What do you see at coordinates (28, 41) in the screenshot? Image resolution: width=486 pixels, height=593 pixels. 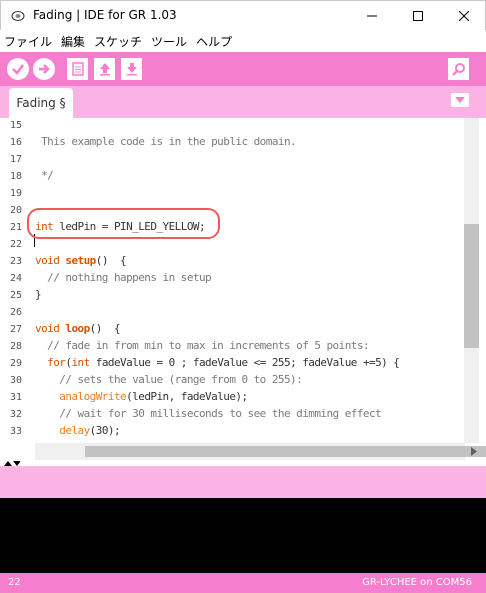 I see `menu-file: ファイル` at bounding box center [28, 41].